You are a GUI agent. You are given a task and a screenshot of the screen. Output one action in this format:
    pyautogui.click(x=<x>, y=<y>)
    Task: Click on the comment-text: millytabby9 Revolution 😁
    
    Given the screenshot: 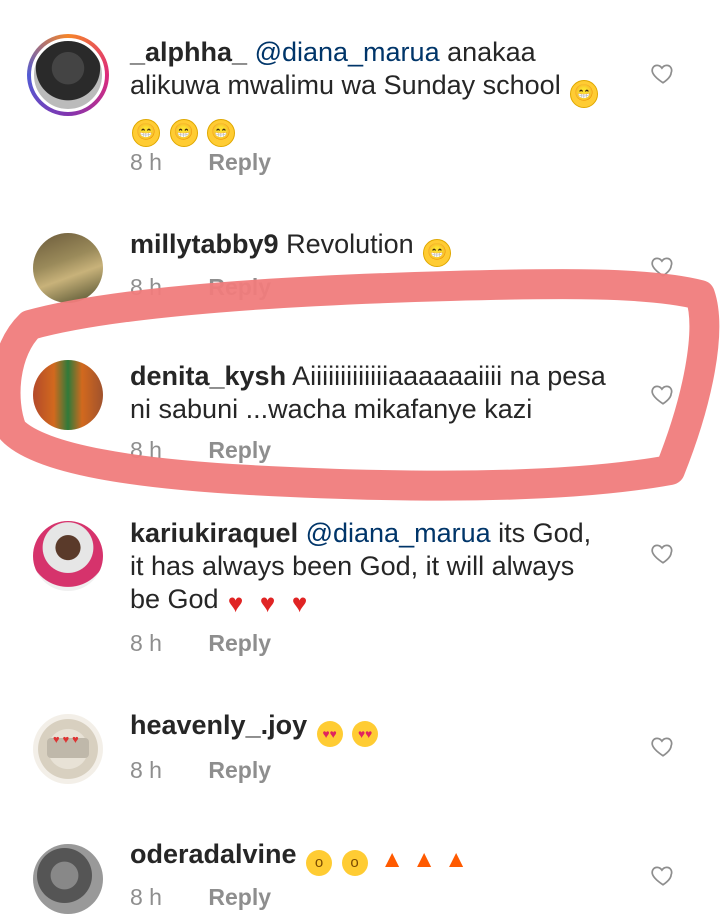 What is the action you would take?
    pyautogui.click(x=370, y=247)
    